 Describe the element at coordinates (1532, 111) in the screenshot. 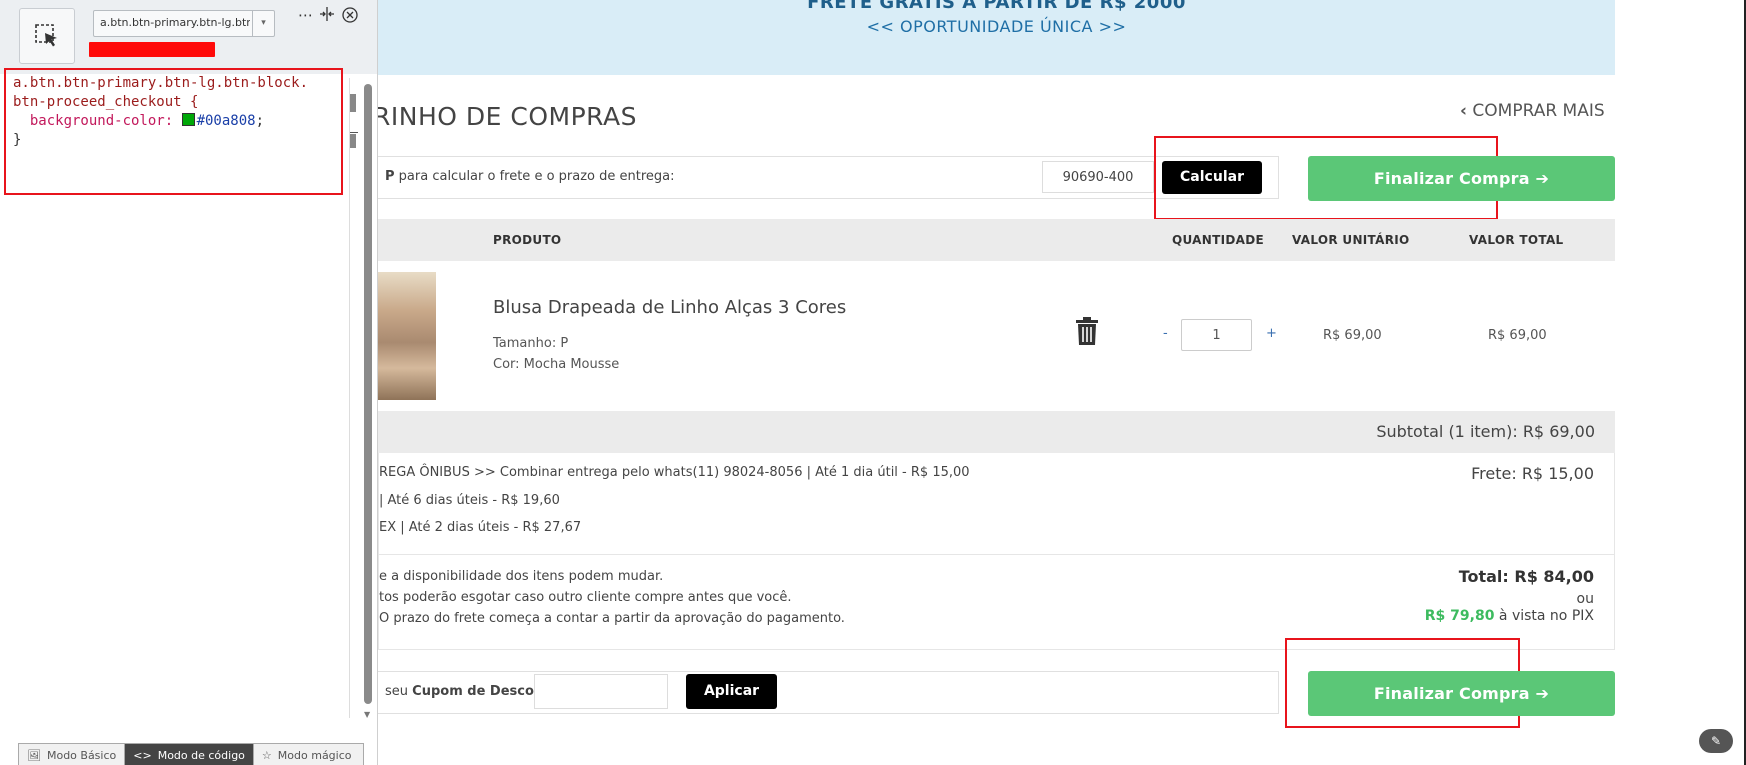

I see `comprar-mais-link: ‹ COMPRAR MAIS` at that location.